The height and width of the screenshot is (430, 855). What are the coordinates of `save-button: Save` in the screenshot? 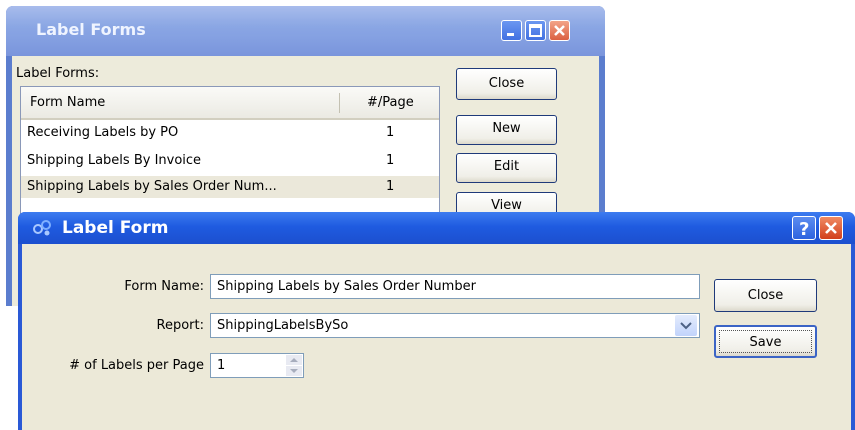 It's located at (765, 341).